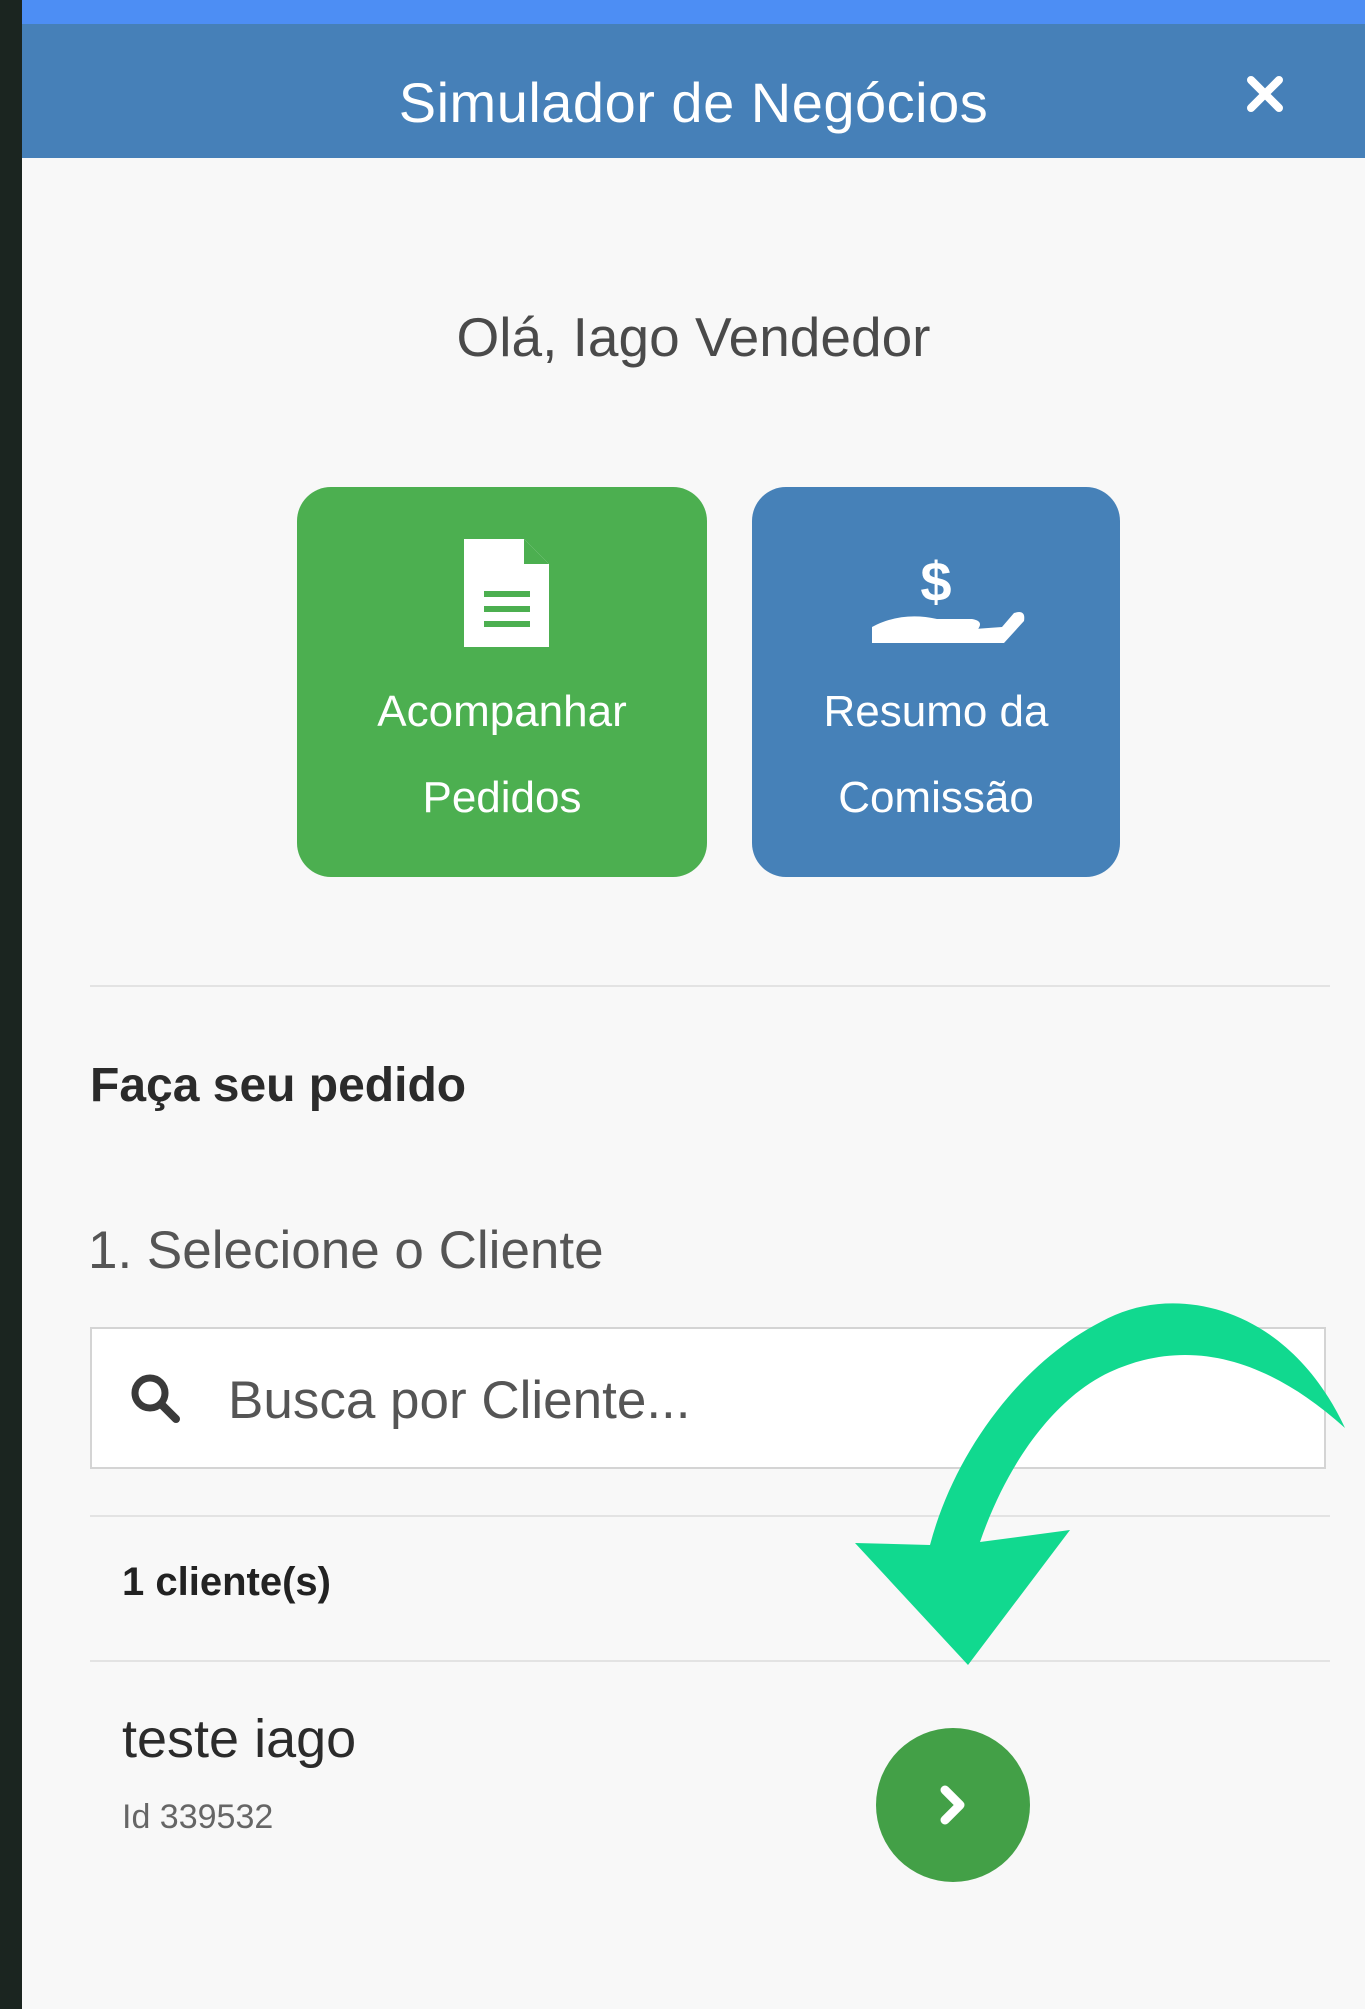  I want to click on track-orders-button: Acompanhar Pedidos, so click(502, 682).